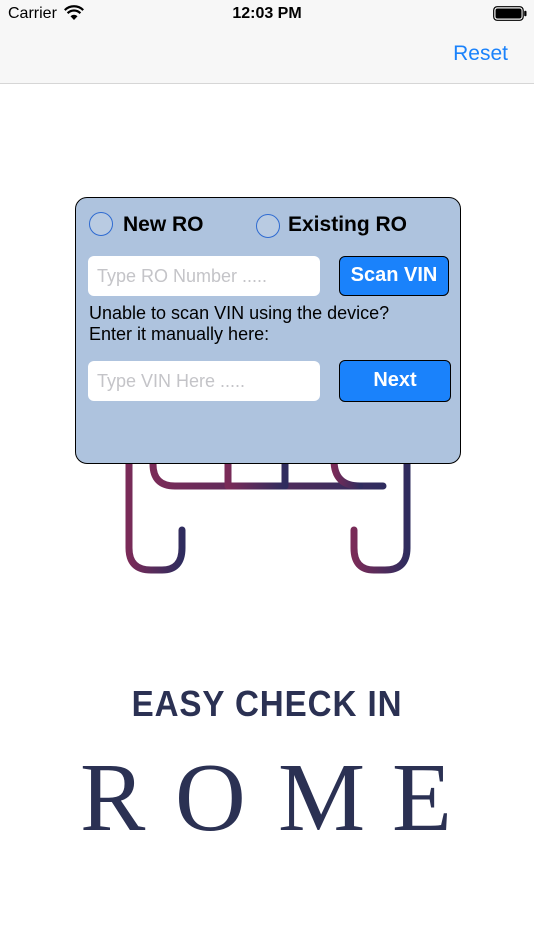  I want to click on status-time: 12:03 PM, so click(267, 13).